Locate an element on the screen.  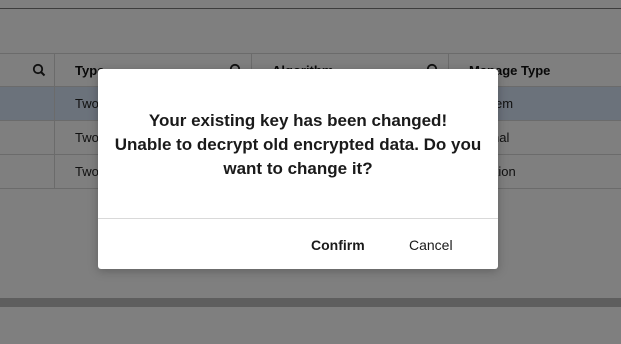
dialog-message-line: Your existing key has been changed! is located at coordinates (298, 120).